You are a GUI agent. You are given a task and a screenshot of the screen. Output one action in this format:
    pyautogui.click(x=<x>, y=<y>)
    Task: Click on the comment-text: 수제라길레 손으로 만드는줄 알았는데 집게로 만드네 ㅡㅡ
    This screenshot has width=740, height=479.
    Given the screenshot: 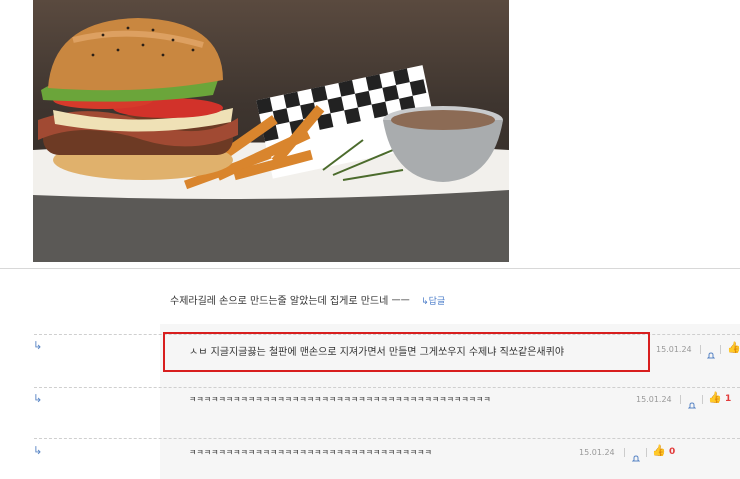 What is the action you would take?
    pyautogui.click(x=290, y=301)
    